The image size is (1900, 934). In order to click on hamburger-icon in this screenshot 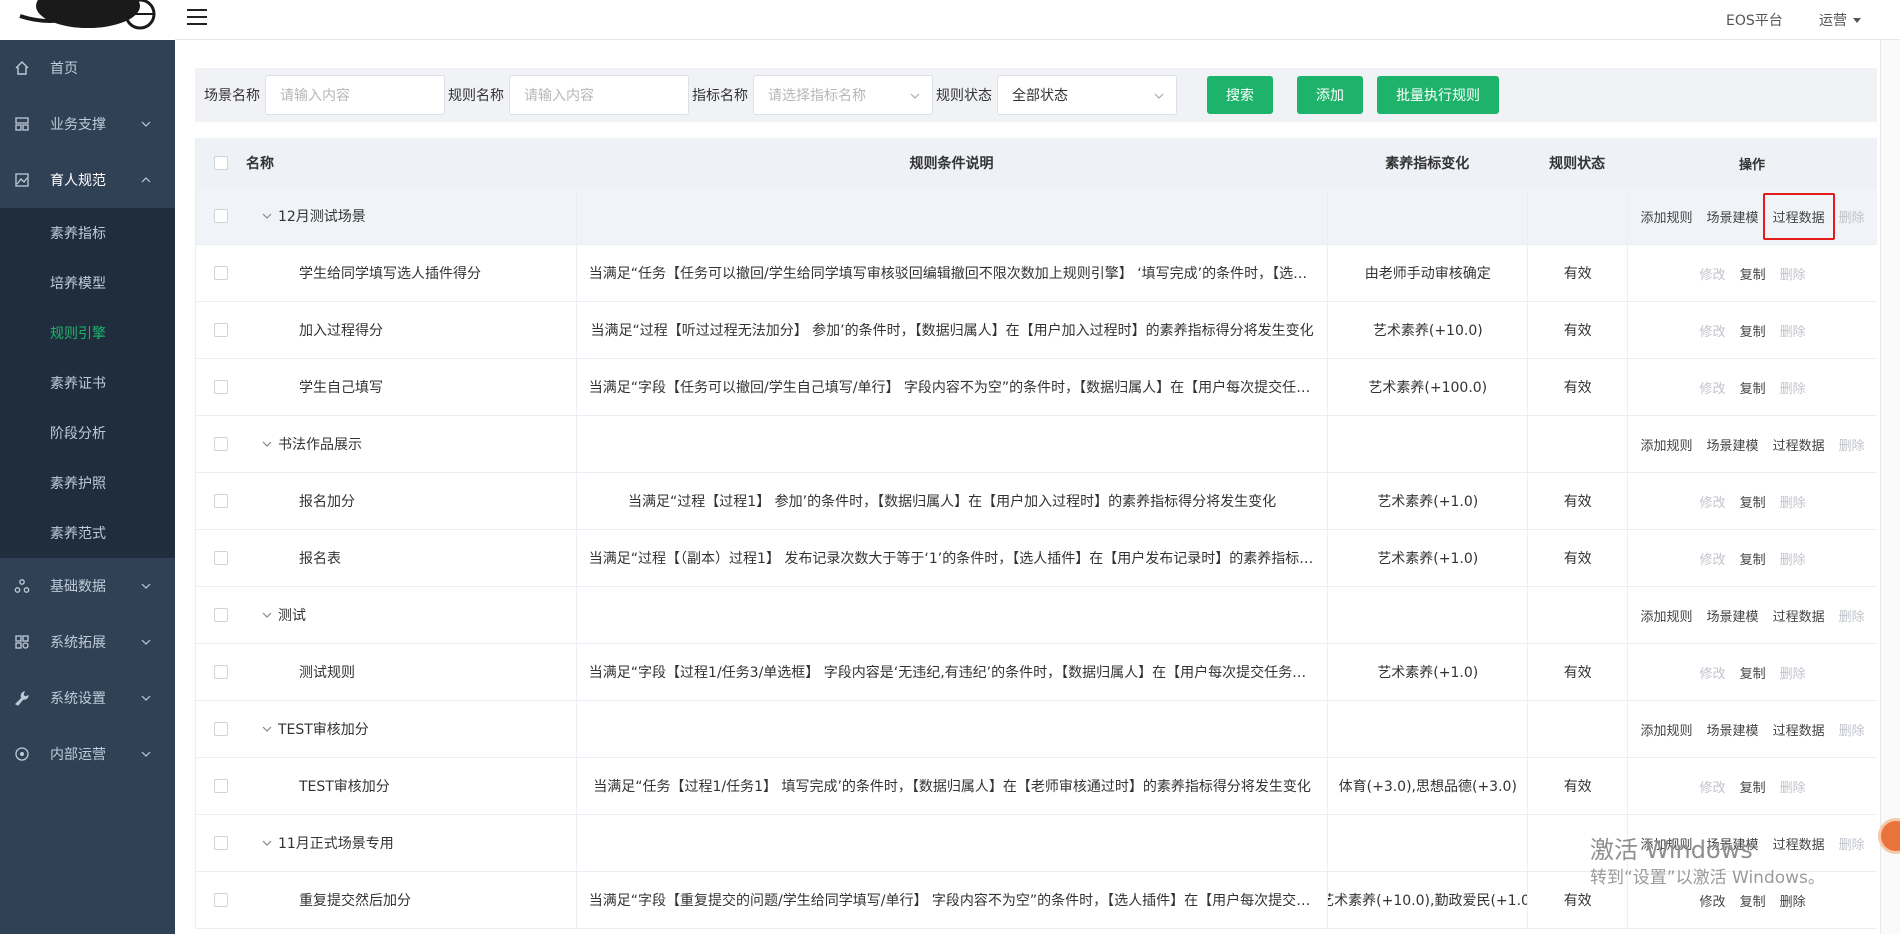, I will do `click(197, 18)`.